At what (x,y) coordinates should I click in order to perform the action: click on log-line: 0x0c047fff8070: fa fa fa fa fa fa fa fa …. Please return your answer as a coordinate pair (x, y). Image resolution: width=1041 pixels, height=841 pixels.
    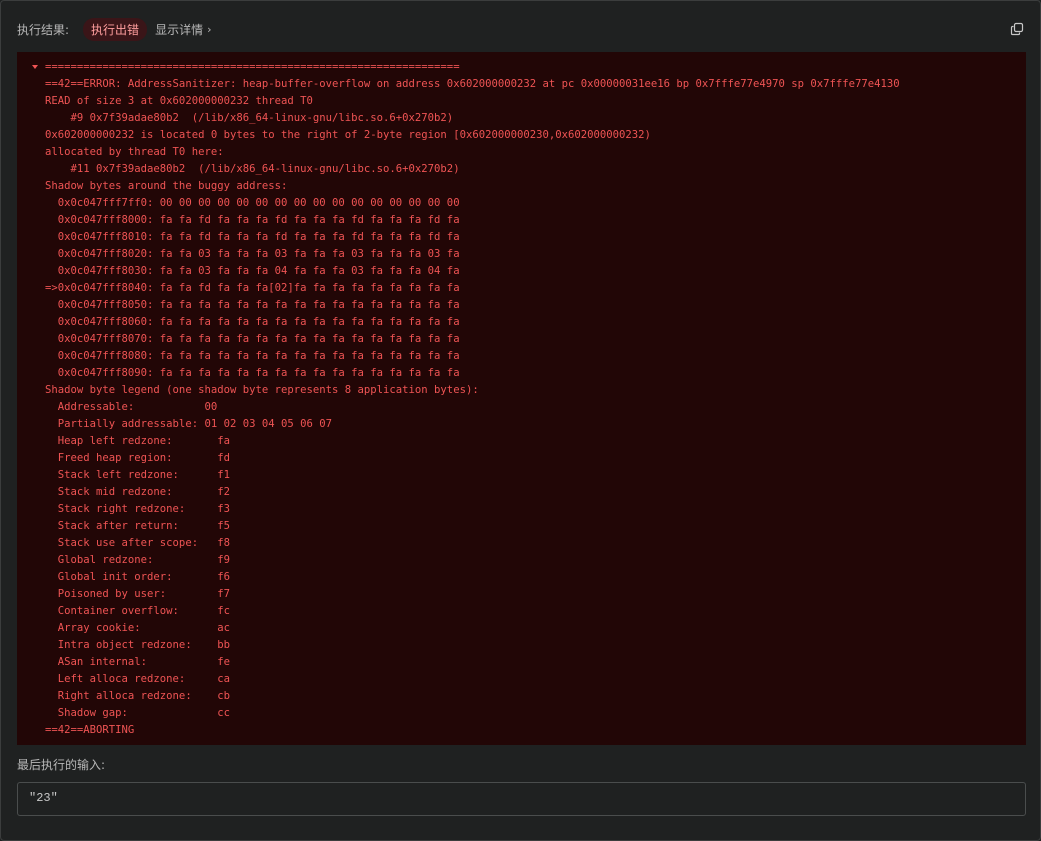
    Looking at the image, I should click on (252, 339).